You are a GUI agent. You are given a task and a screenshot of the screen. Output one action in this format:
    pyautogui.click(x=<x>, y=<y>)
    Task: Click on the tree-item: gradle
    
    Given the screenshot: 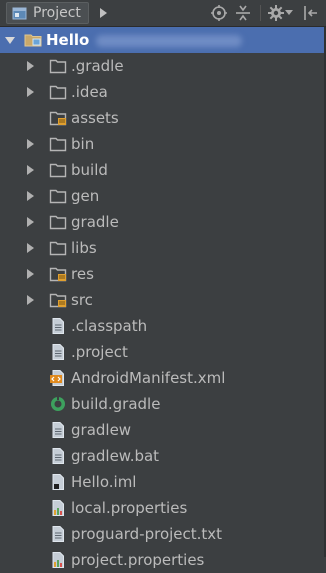 What is the action you would take?
    pyautogui.click(x=163, y=222)
    